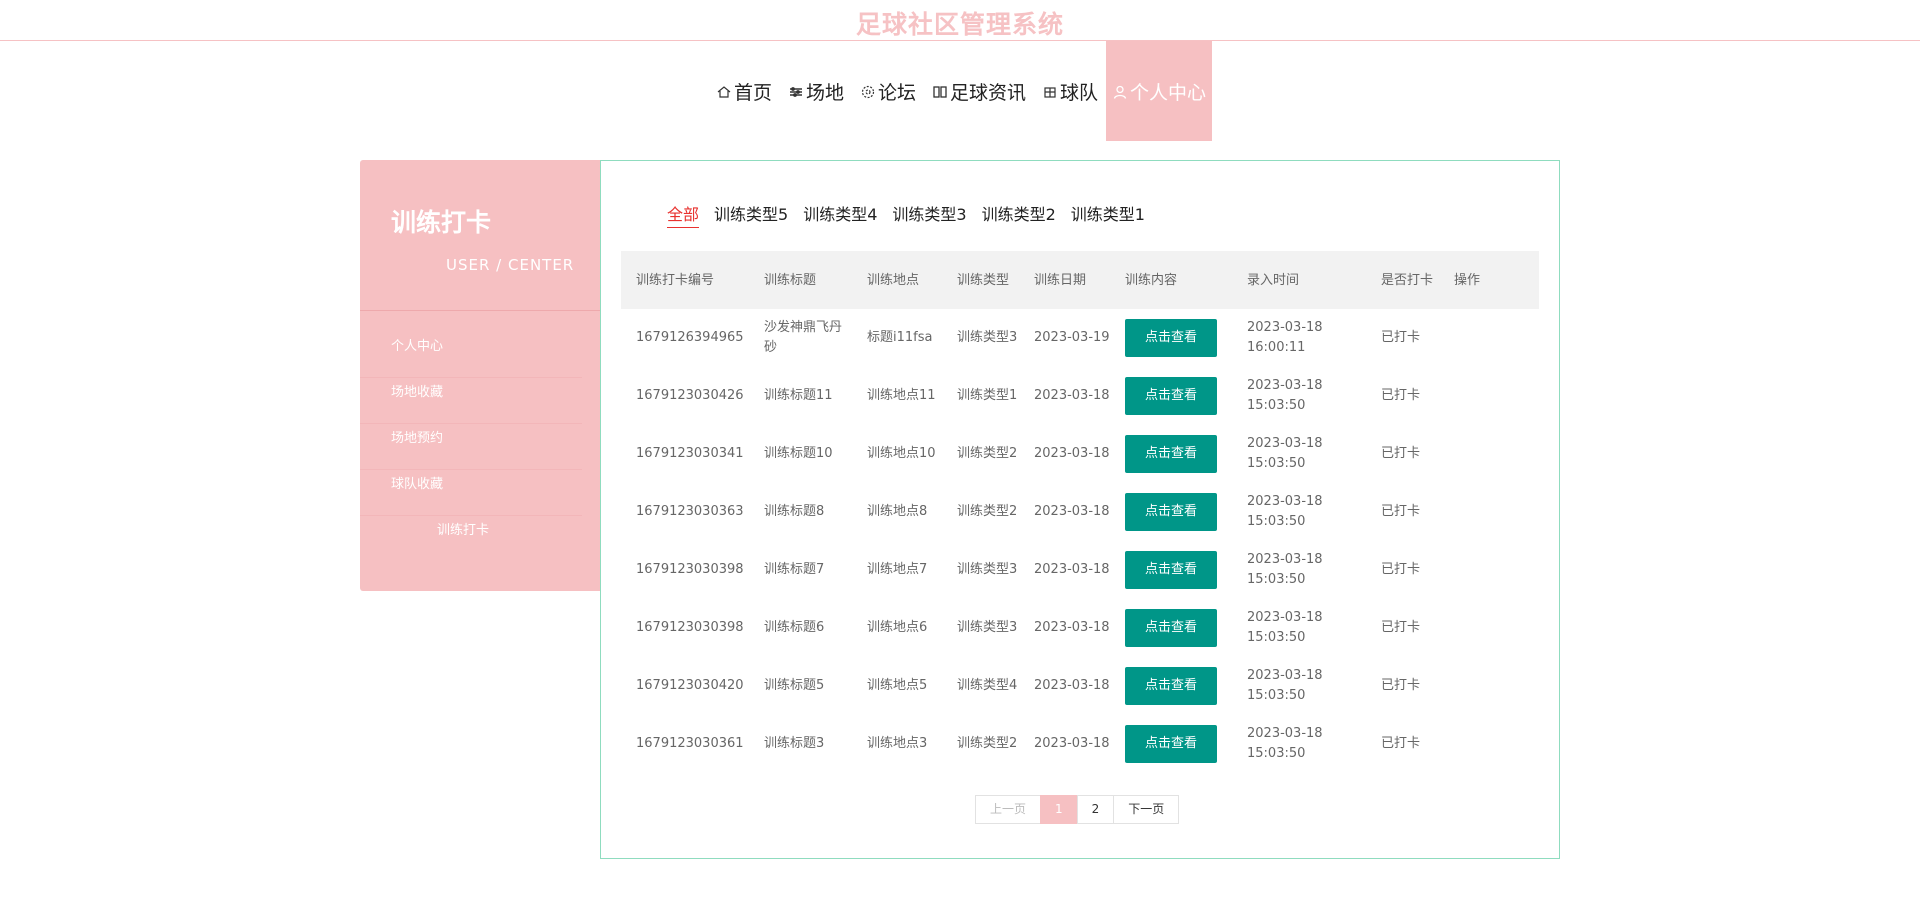 The width and height of the screenshot is (1920, 911). What do you see at coordinates (794, 743) in the screenshot?
I see `cell-title: 训练标题3` at bounding box center [794, 743].